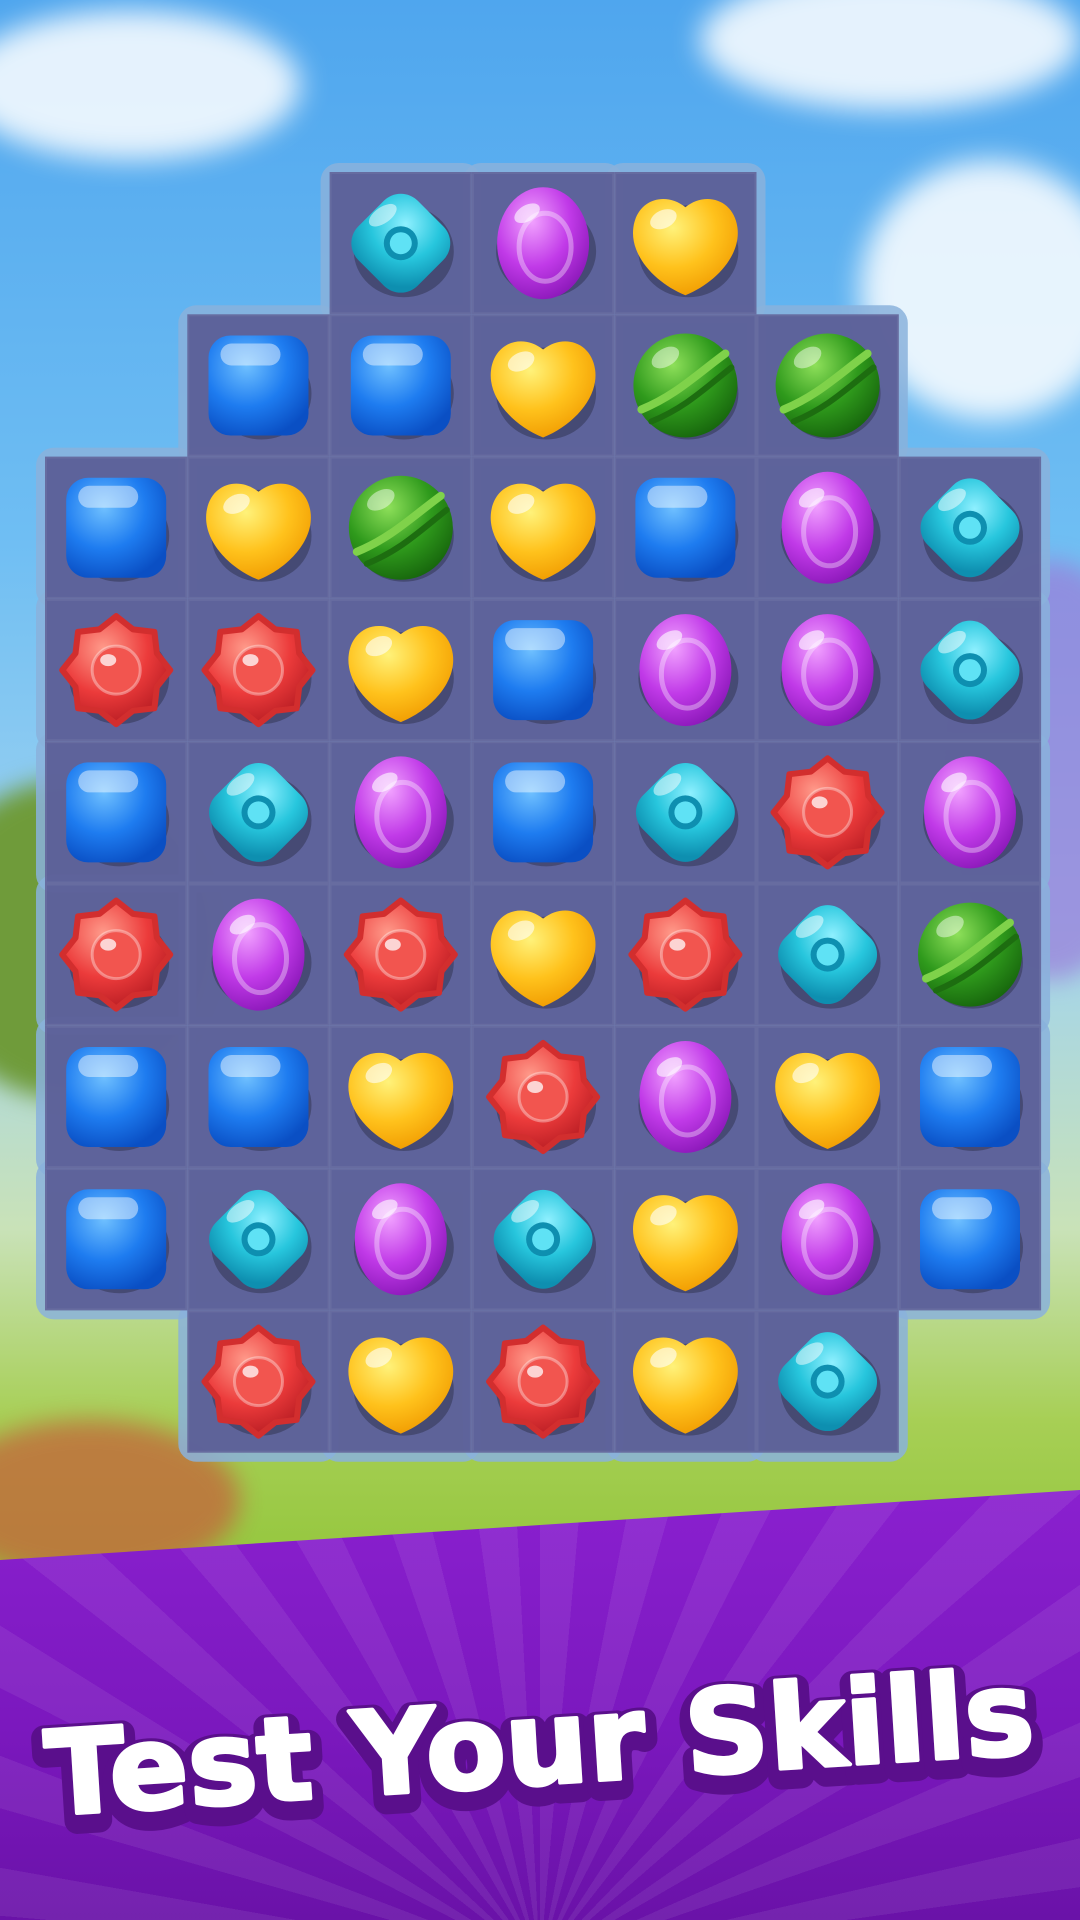 The image size is (1080, 1920). Describe the element at coordinates (540, 1750) in the screenshot. I see `tagline-banner-text: Test Your Skills Test Your Skills` at that location.